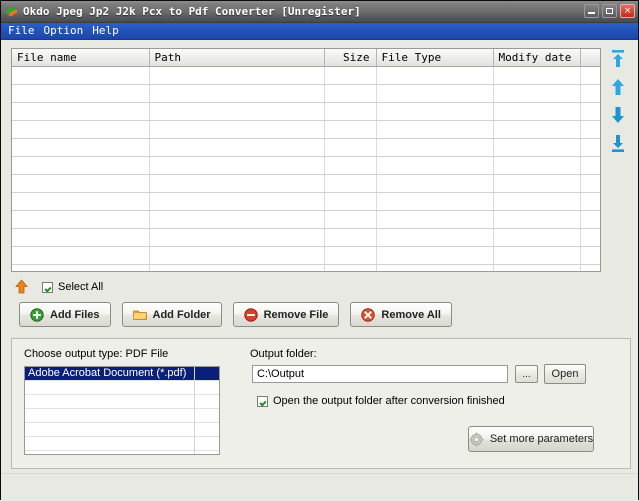  I want to click on app-swoosh-icon, so click(12, 11).